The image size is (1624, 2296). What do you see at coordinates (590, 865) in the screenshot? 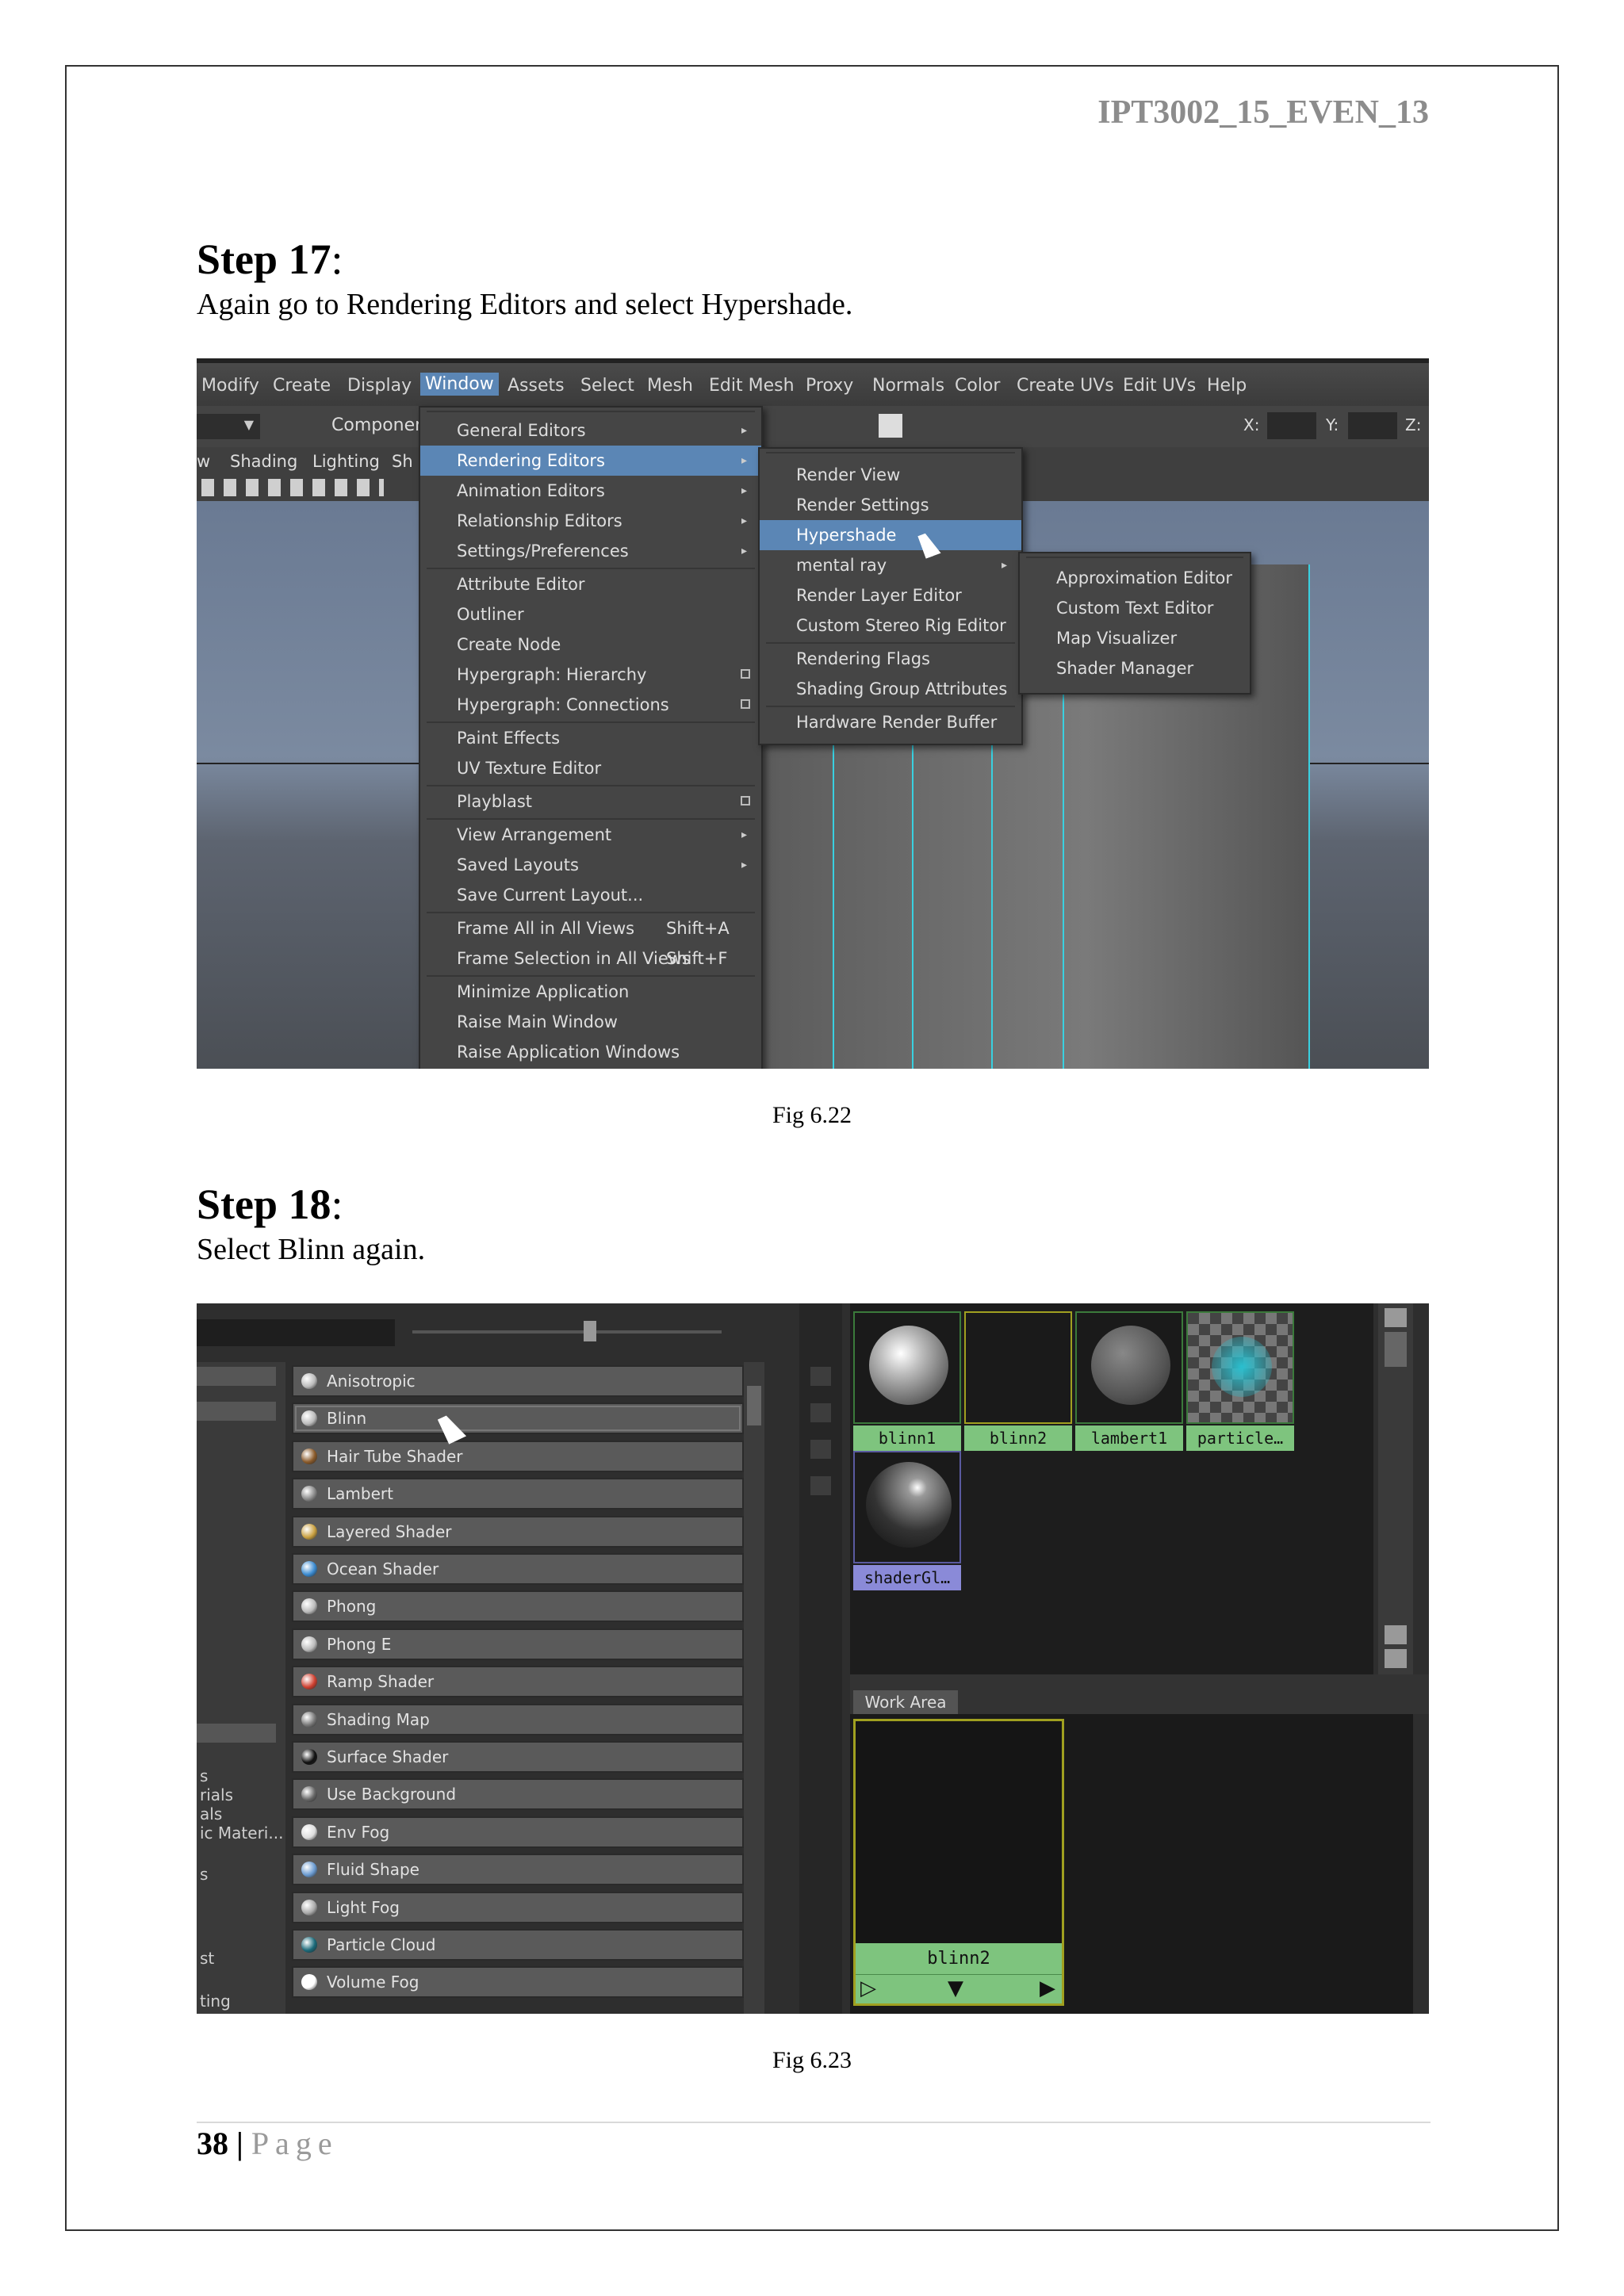
I see `menu-item-saved-layouts: Saved Layouts ▸` at bounding box center [590, 865].